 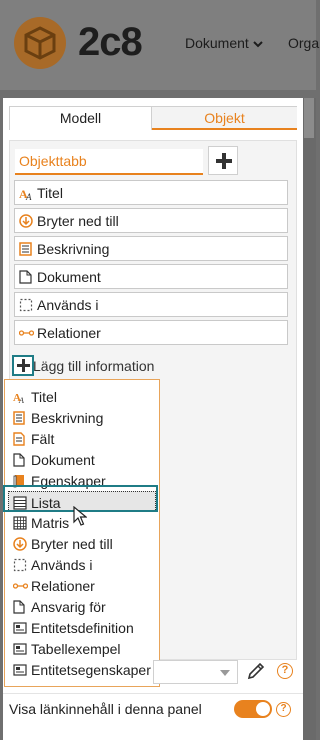 What do you see at coordinates (159, 45) in the screenshot?
I see `app-header: 2c8 Dokument Orga` at bounding box center [159, 45].